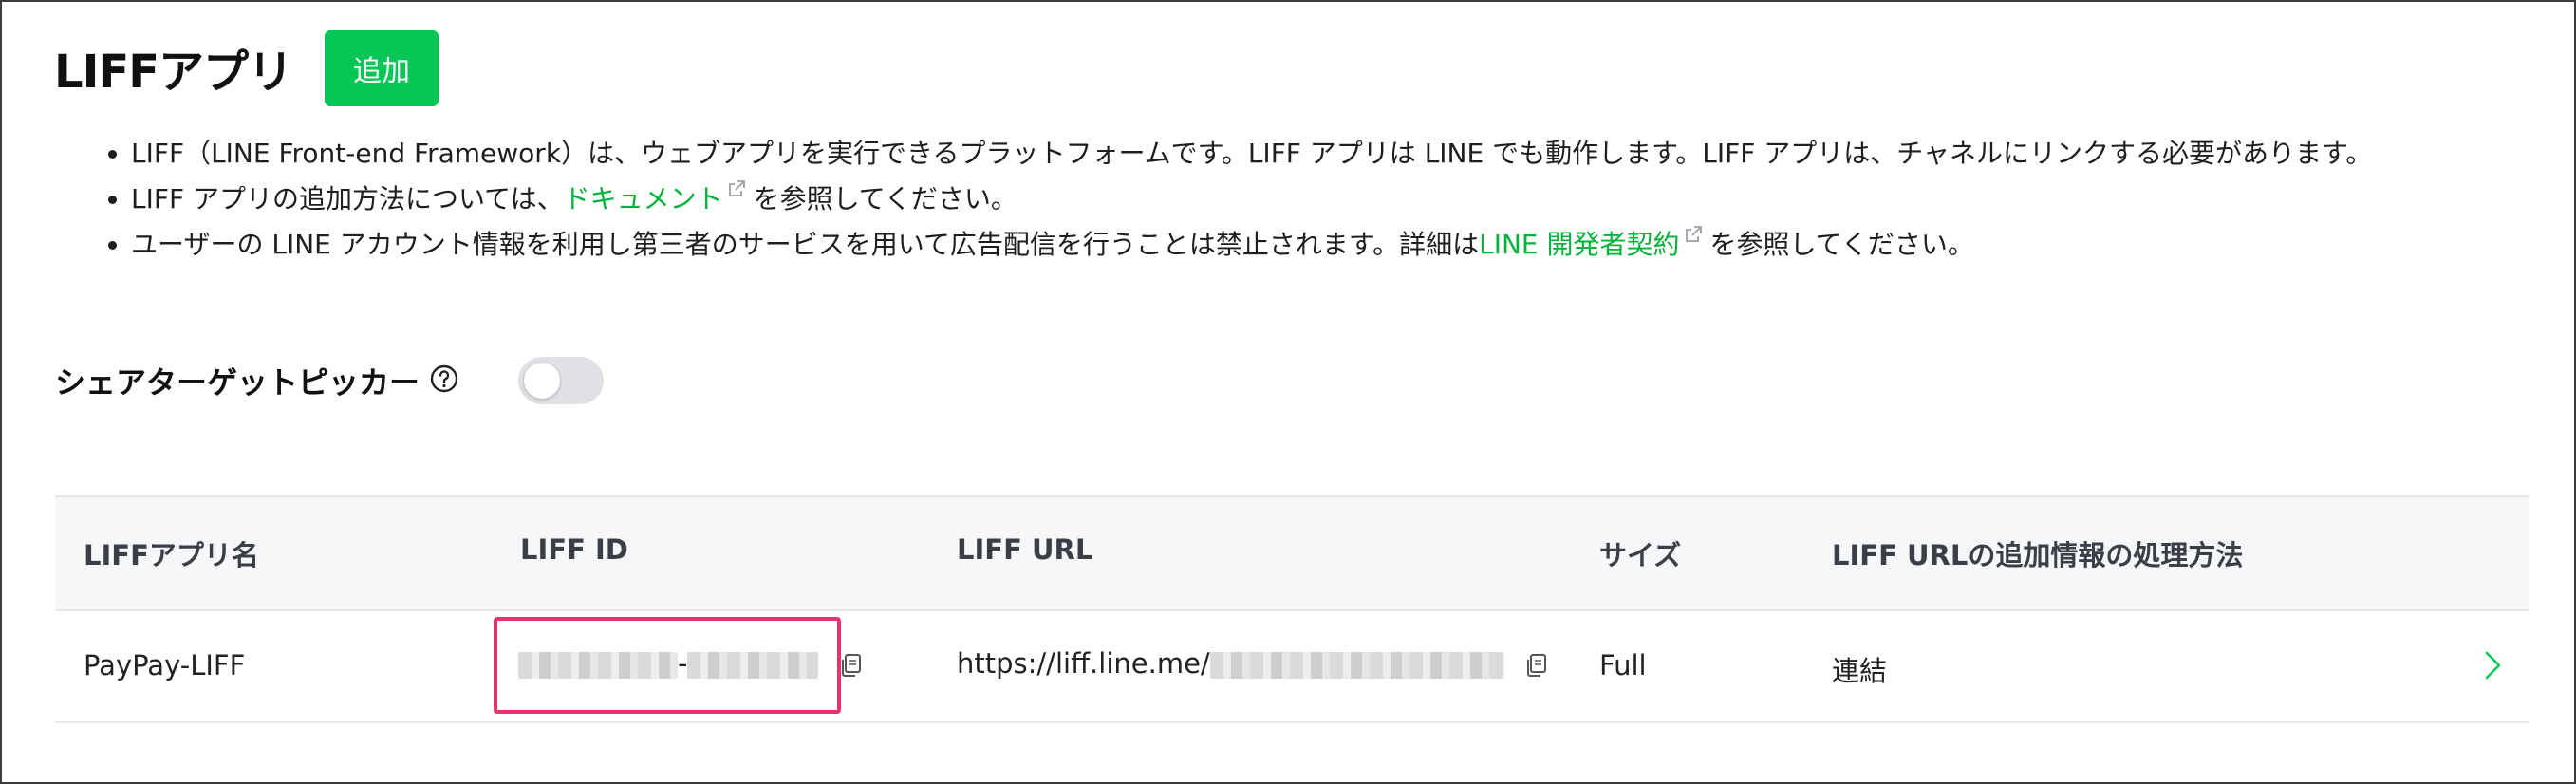 The image size is (2576, 784). Describe the element at coordinates (165, 665) in the screenshot. I see `cell-app-name: PayPay-LIFF` at that location.